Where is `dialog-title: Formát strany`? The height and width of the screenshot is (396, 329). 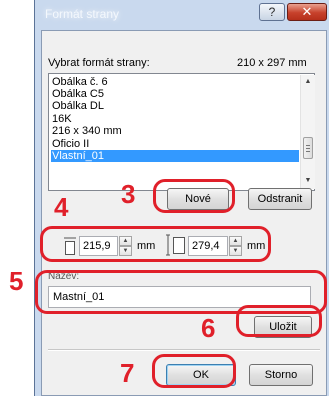
dialog-title: Formát strany is located at coordinates (82, 14).